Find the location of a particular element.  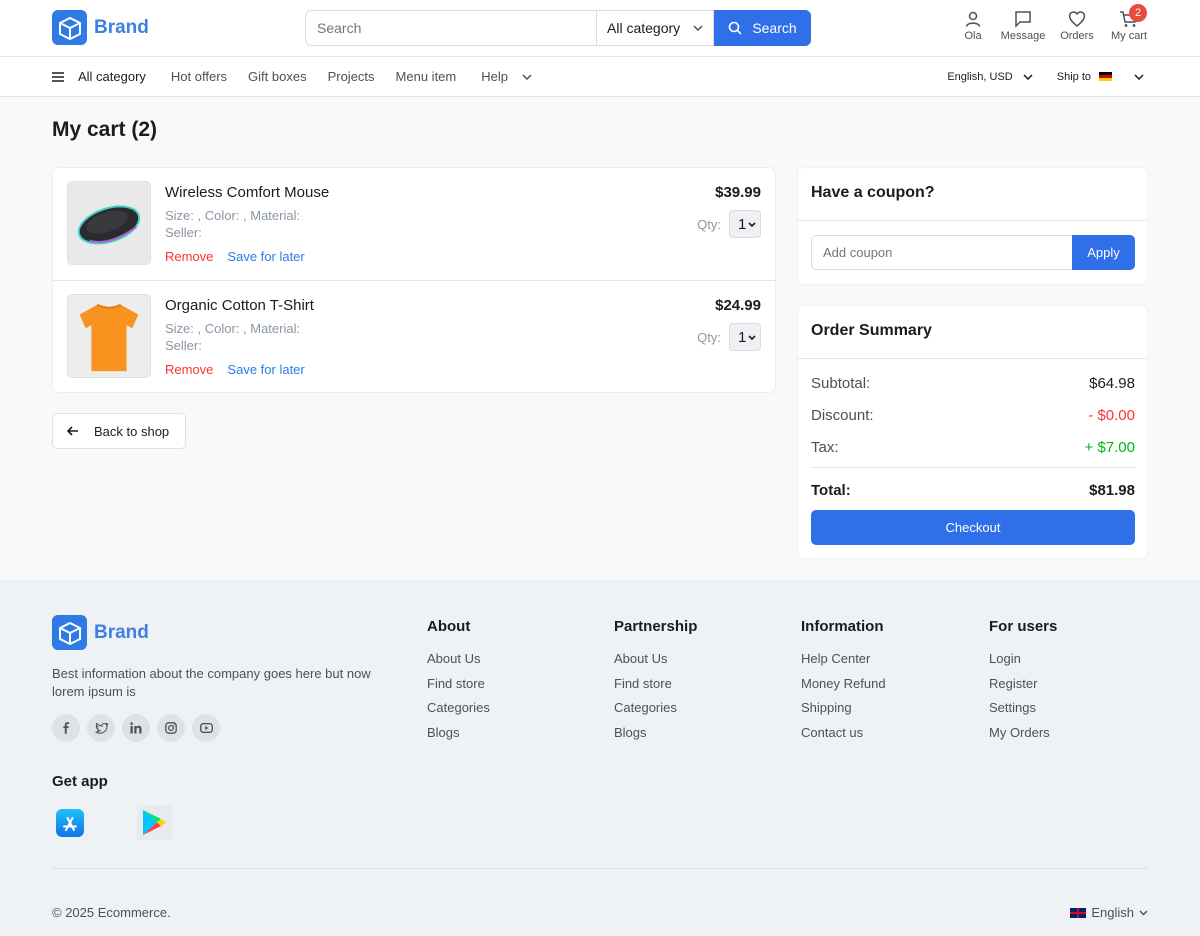

back-to-shop-button: Back to shop is located at coordinates (119, 431).